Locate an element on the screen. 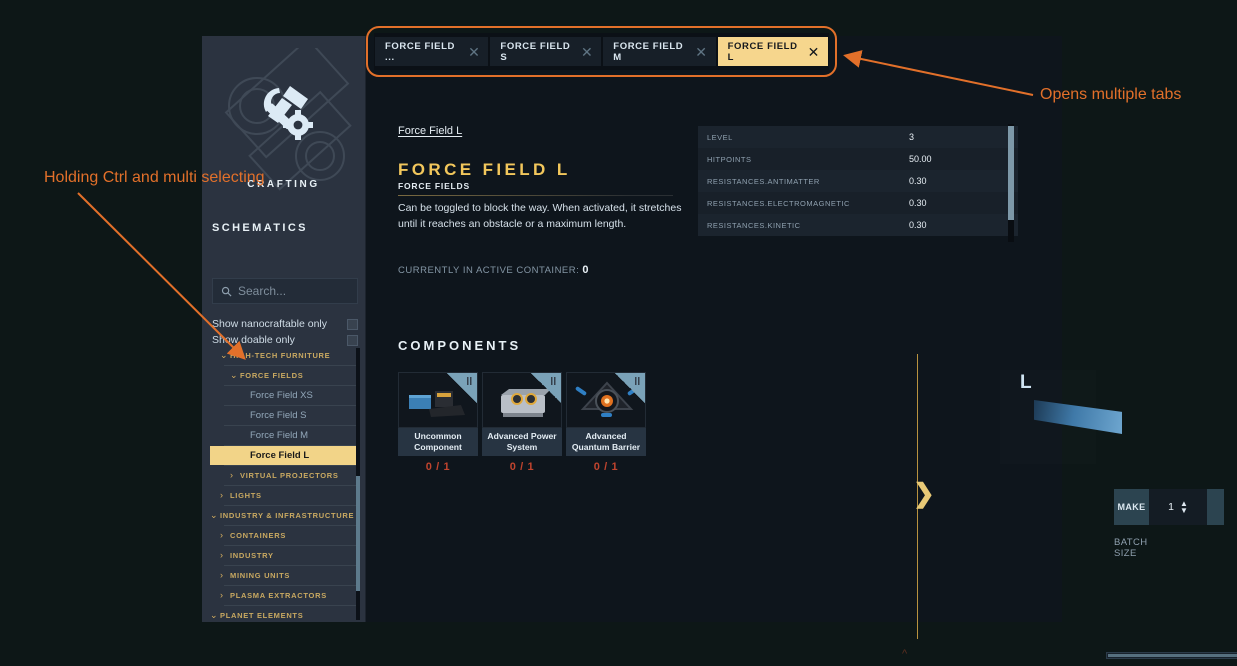 The image size is (1237, 666). active-container-row: CURRENTLY IN ACTIVE CONTAINER: 0 is located at coordinates (493, 270).